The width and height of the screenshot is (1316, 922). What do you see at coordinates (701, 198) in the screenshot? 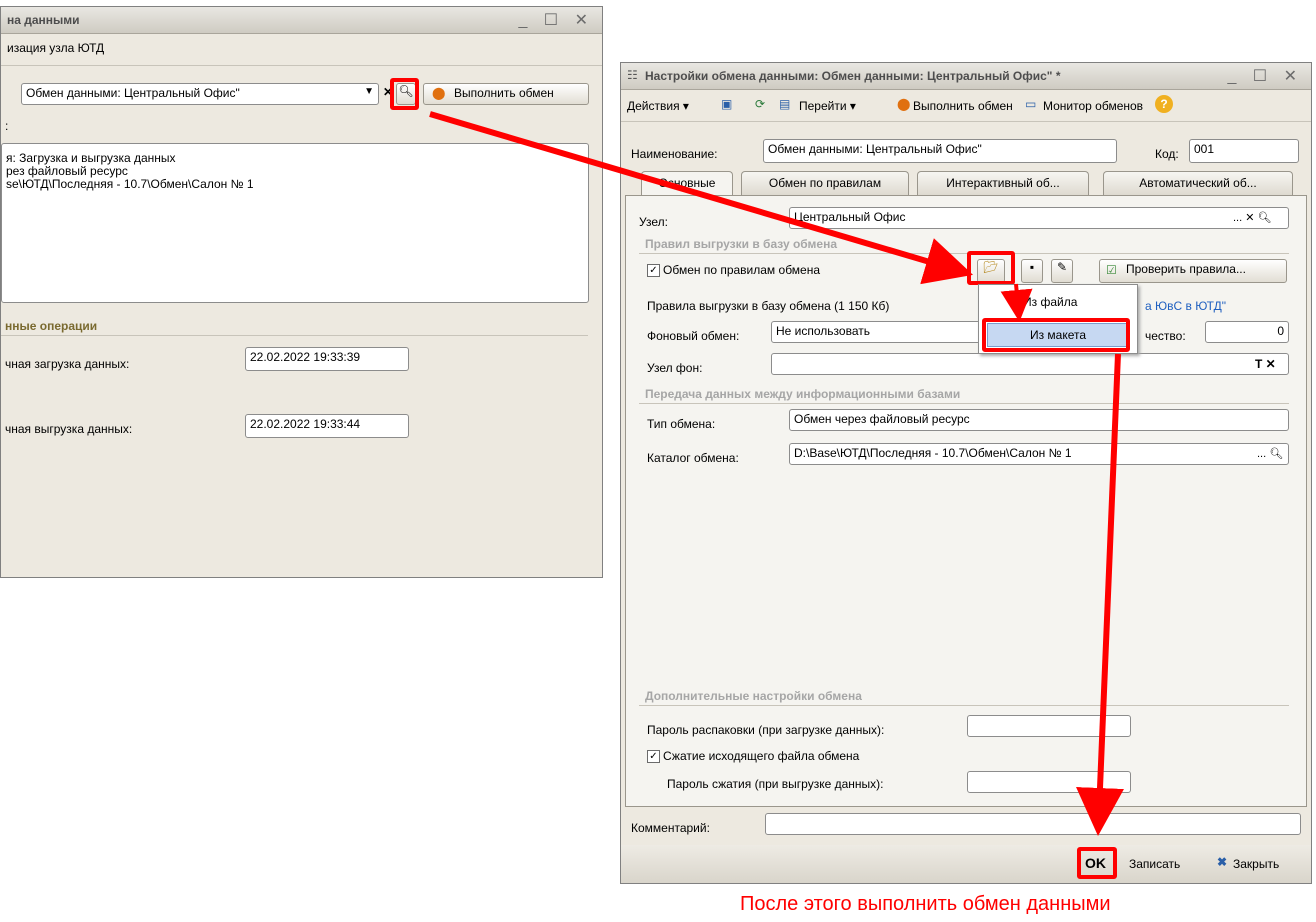
I see `arrow-search-to-load` at bounding box center [701, 198].